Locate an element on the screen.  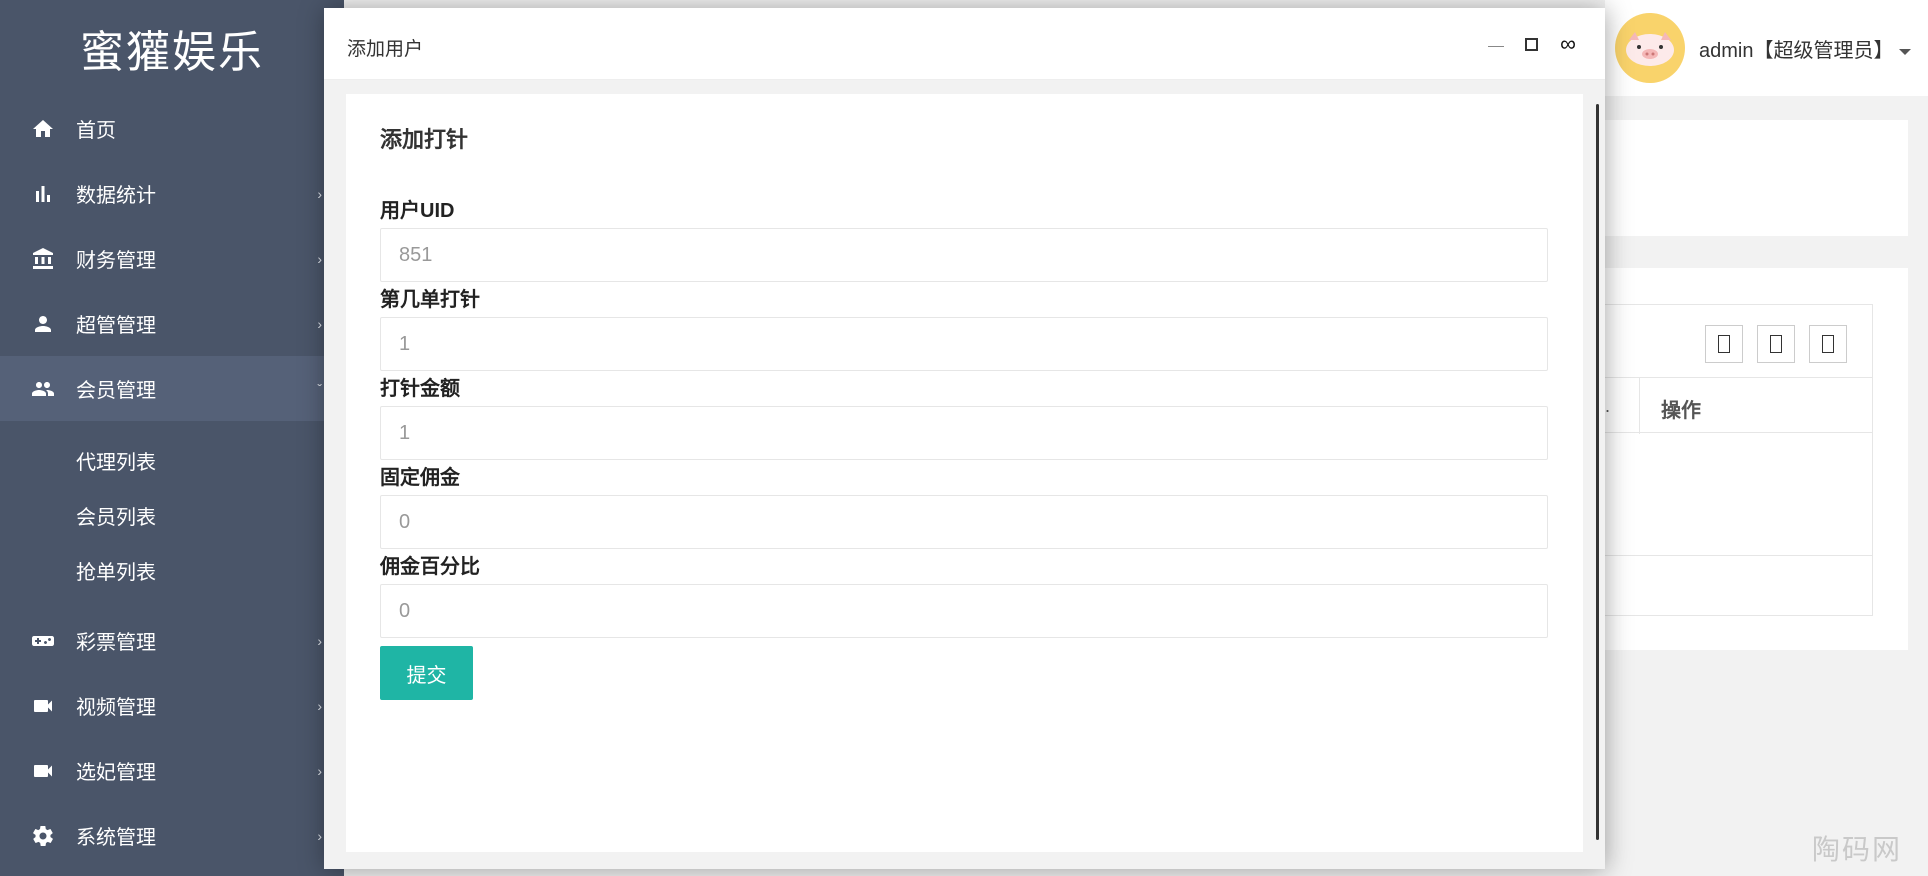
export-icon is located at coordinates (1776, 344).